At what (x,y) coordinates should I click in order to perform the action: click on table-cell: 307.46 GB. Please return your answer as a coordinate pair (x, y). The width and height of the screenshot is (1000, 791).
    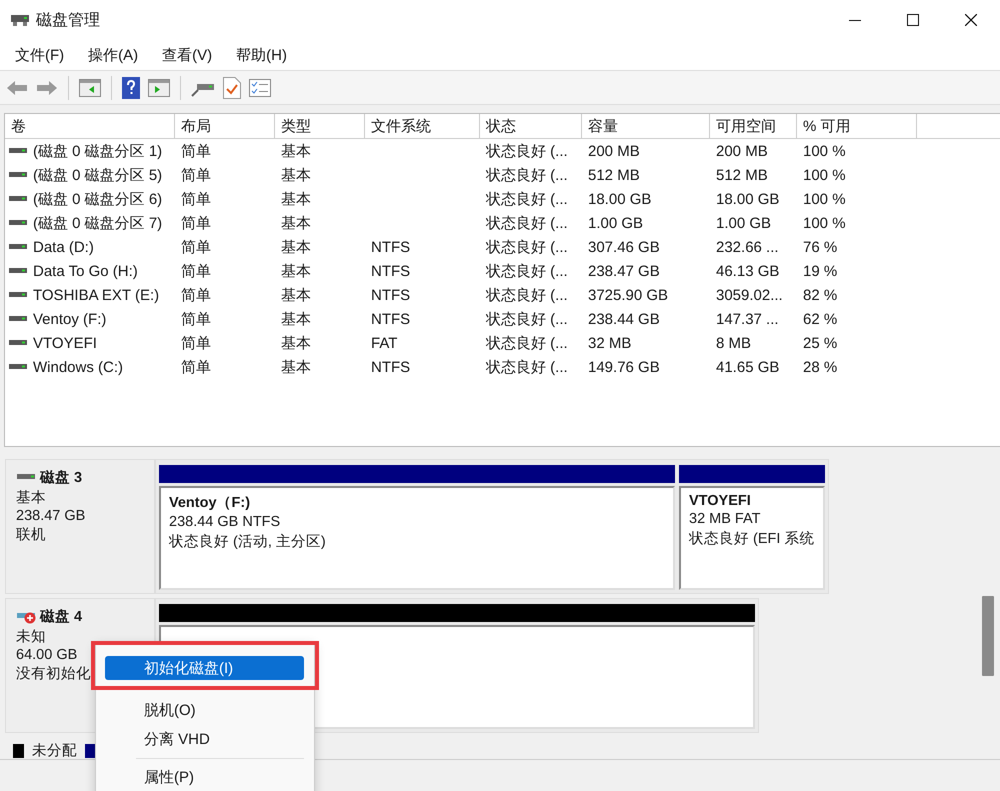
    Looking at the image, I should click on (624, 247).